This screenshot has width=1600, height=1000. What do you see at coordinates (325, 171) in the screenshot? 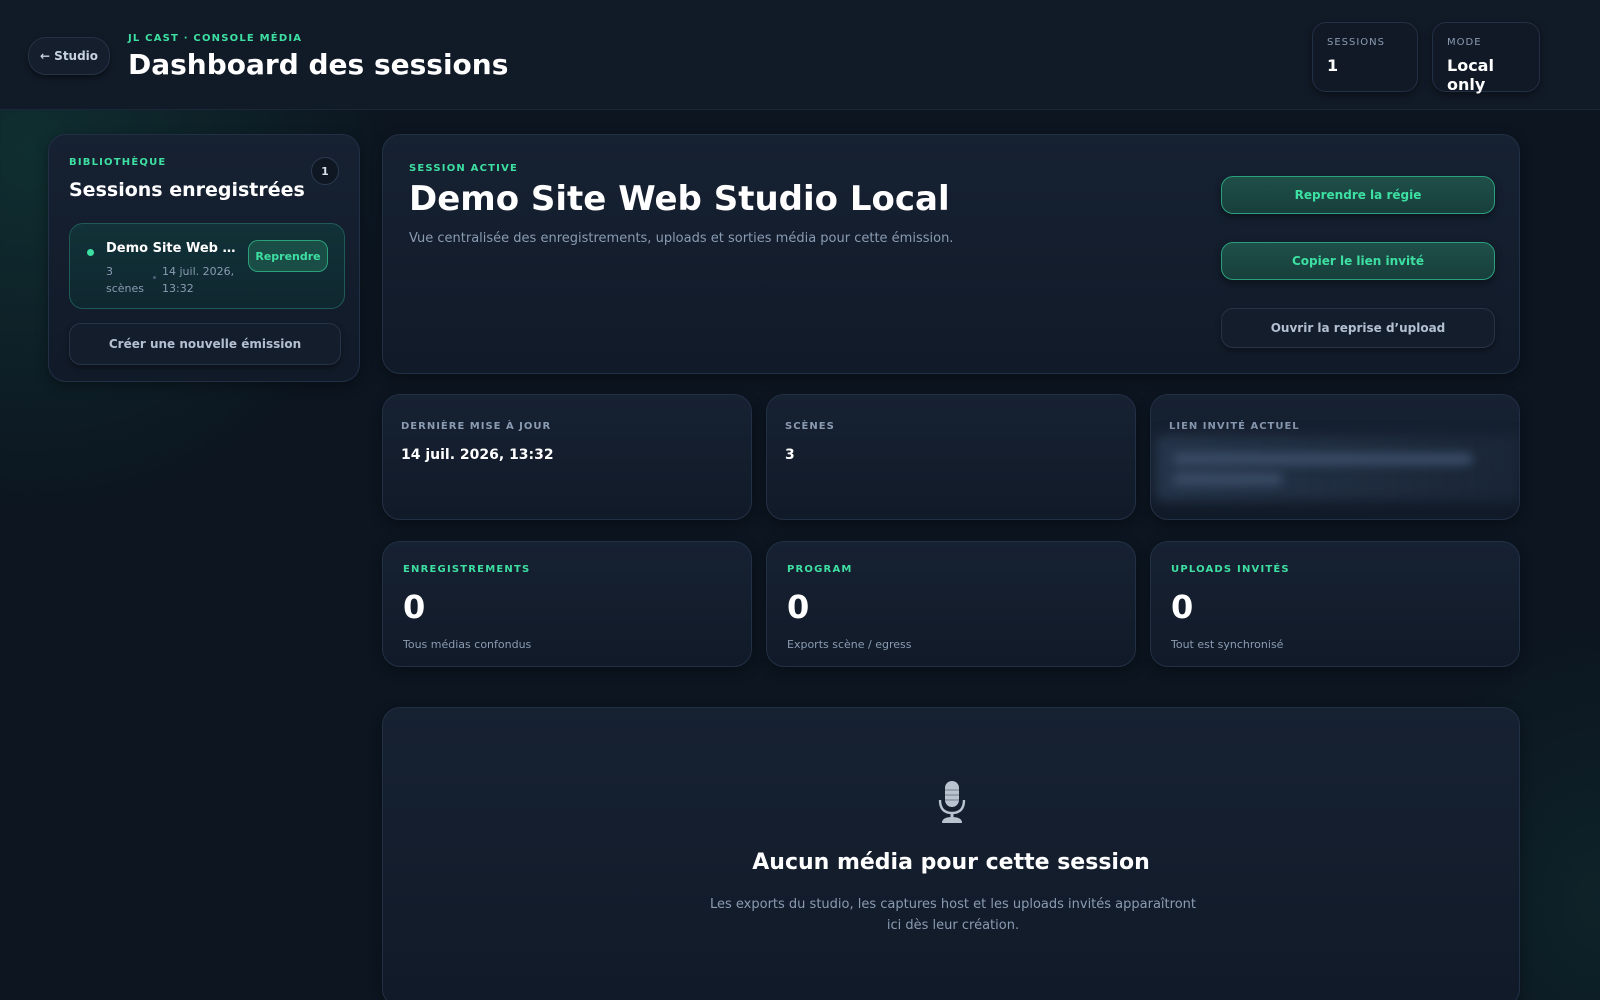
I see `library-count-badge: 1` at bounding box center [325, 171].